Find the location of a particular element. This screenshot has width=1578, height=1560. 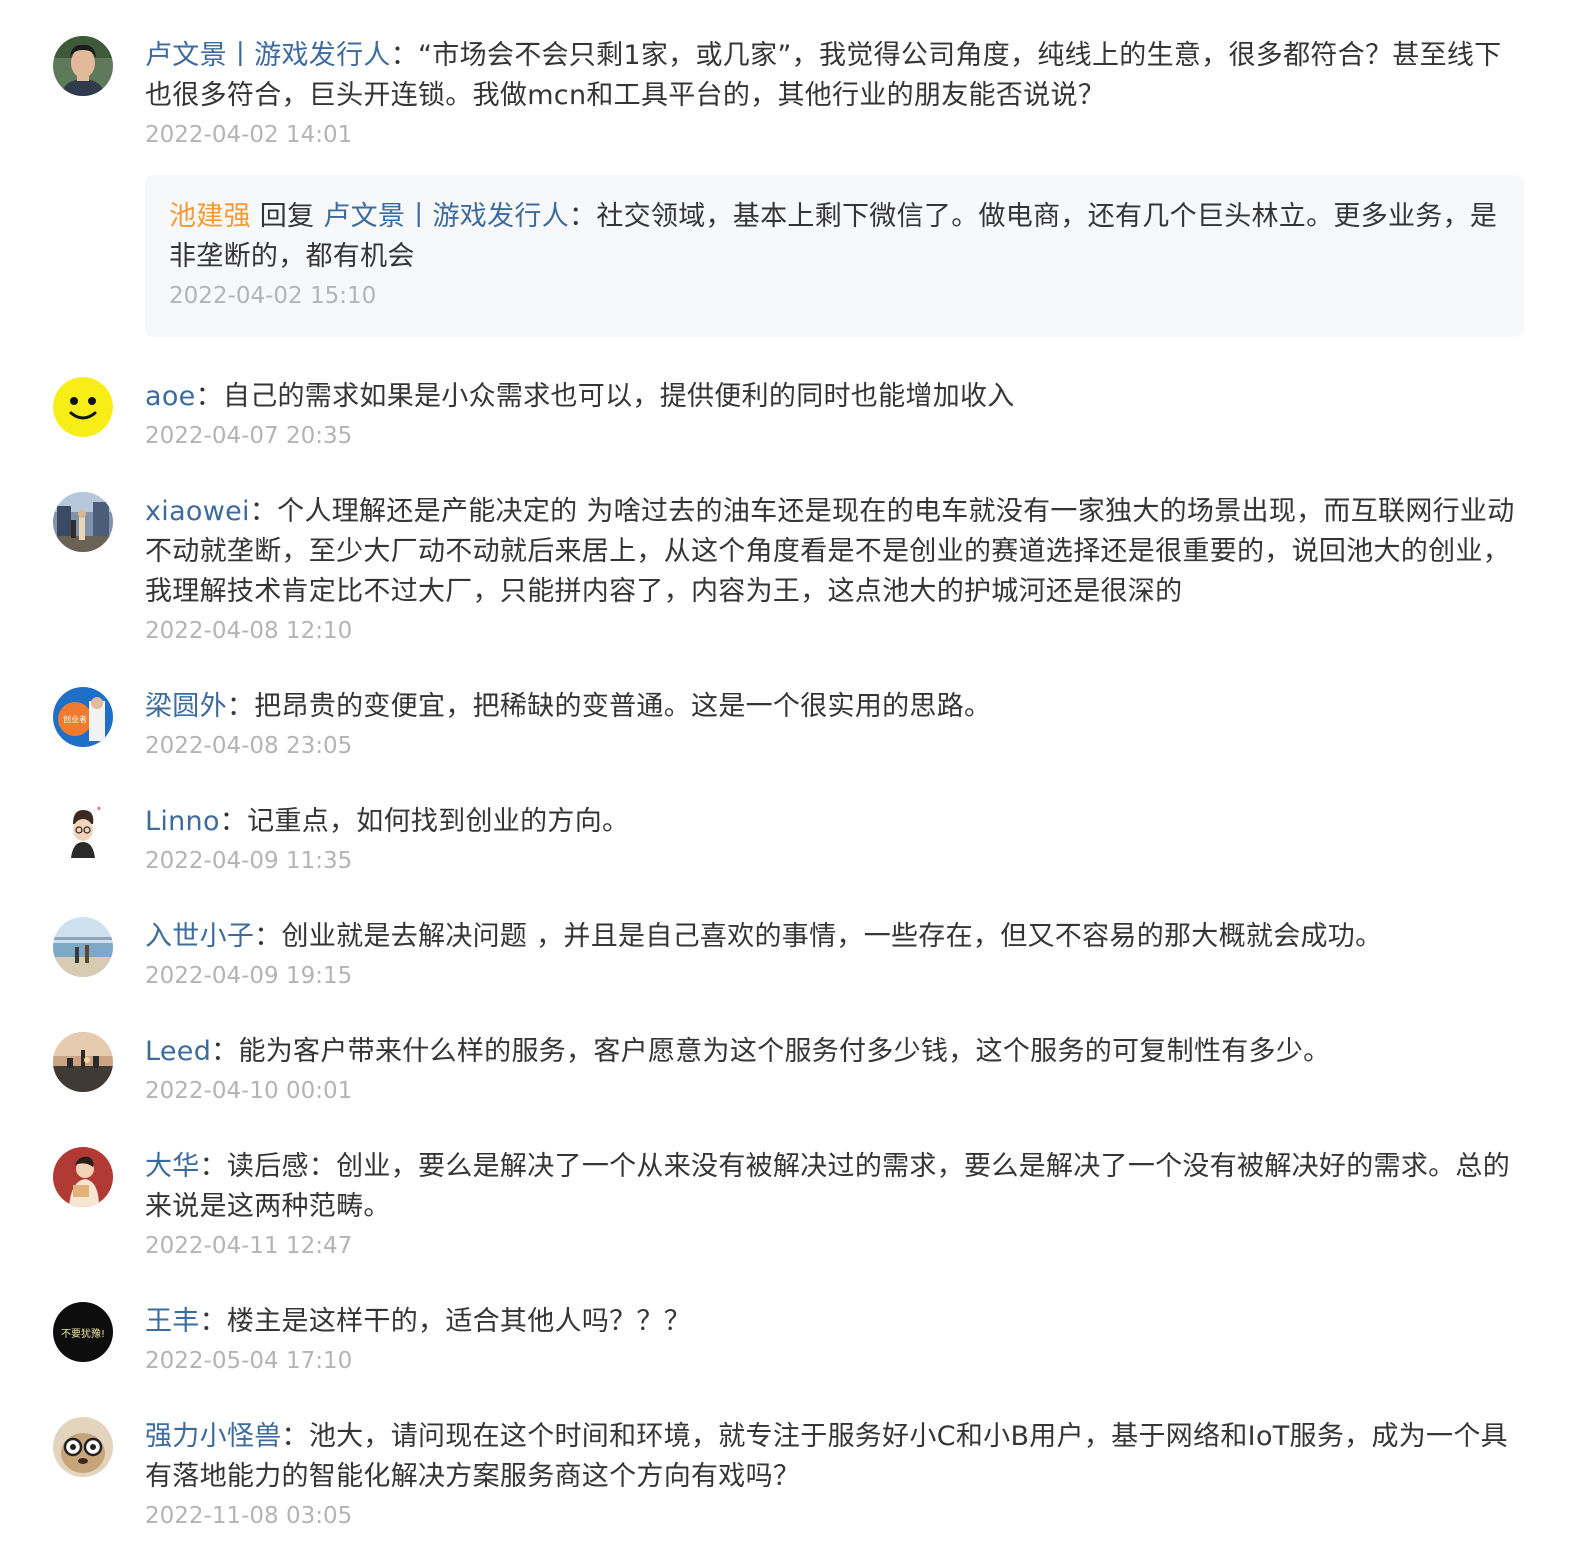

comment-time: 2022-04-10 00:01 is located at coordinates (249, 1091).